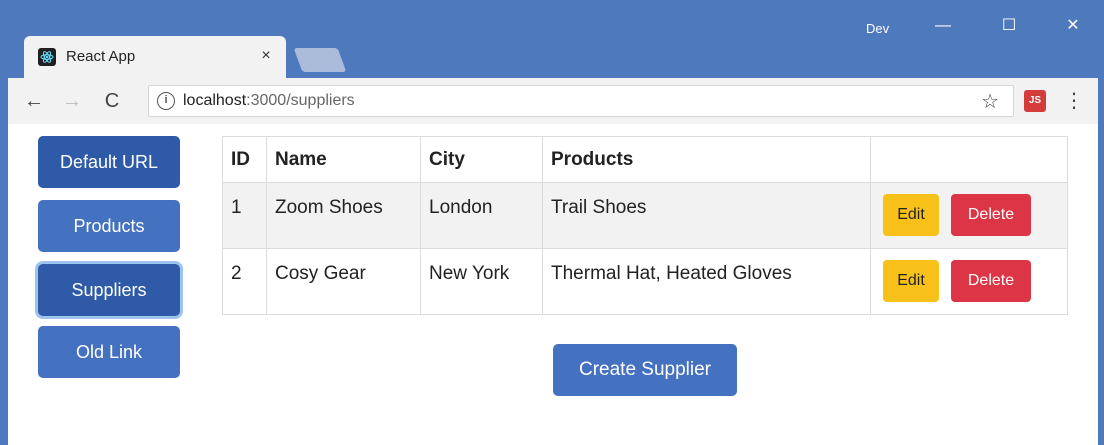 The image size is (1104, 445). Describe the element at coordinates (266, 56) in the screenshot. I see `tab-close-icon: ×` at that location.